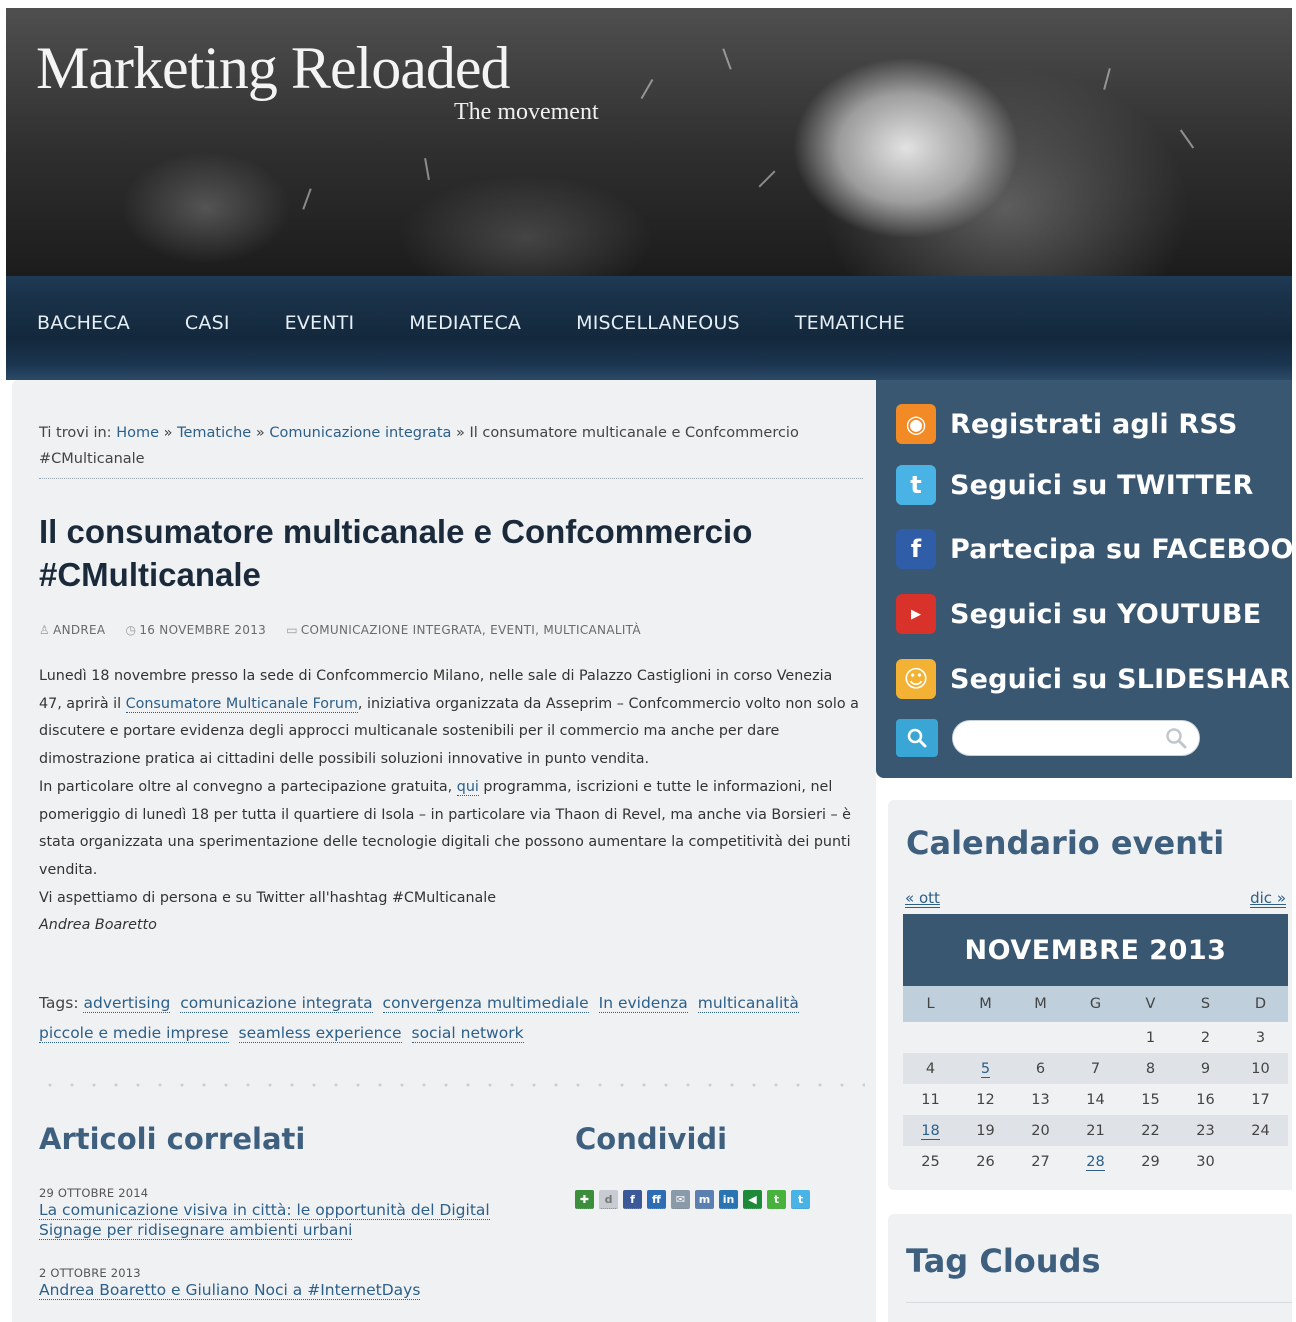 Image resolution: width=1296 pixels, height=1322 pixels. What do you see at coordinates (776, 1199) in the screenshot?
I see `technorati-icon: t` at bounding box center [776, 1199].